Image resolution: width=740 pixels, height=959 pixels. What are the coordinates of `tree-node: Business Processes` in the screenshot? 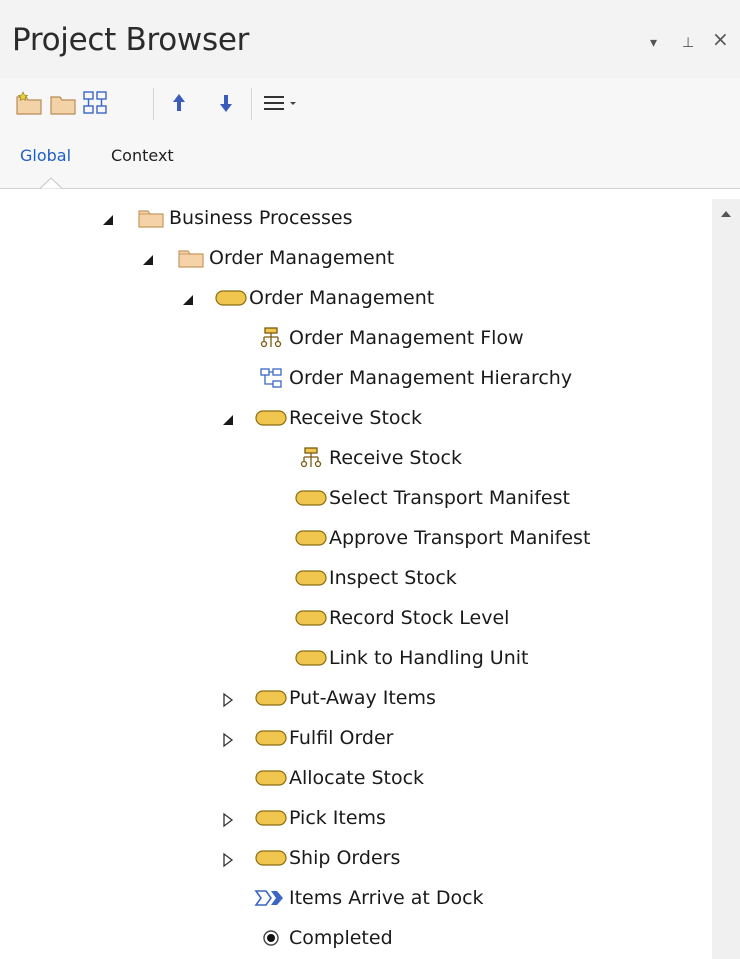 It's located at (243, 218).